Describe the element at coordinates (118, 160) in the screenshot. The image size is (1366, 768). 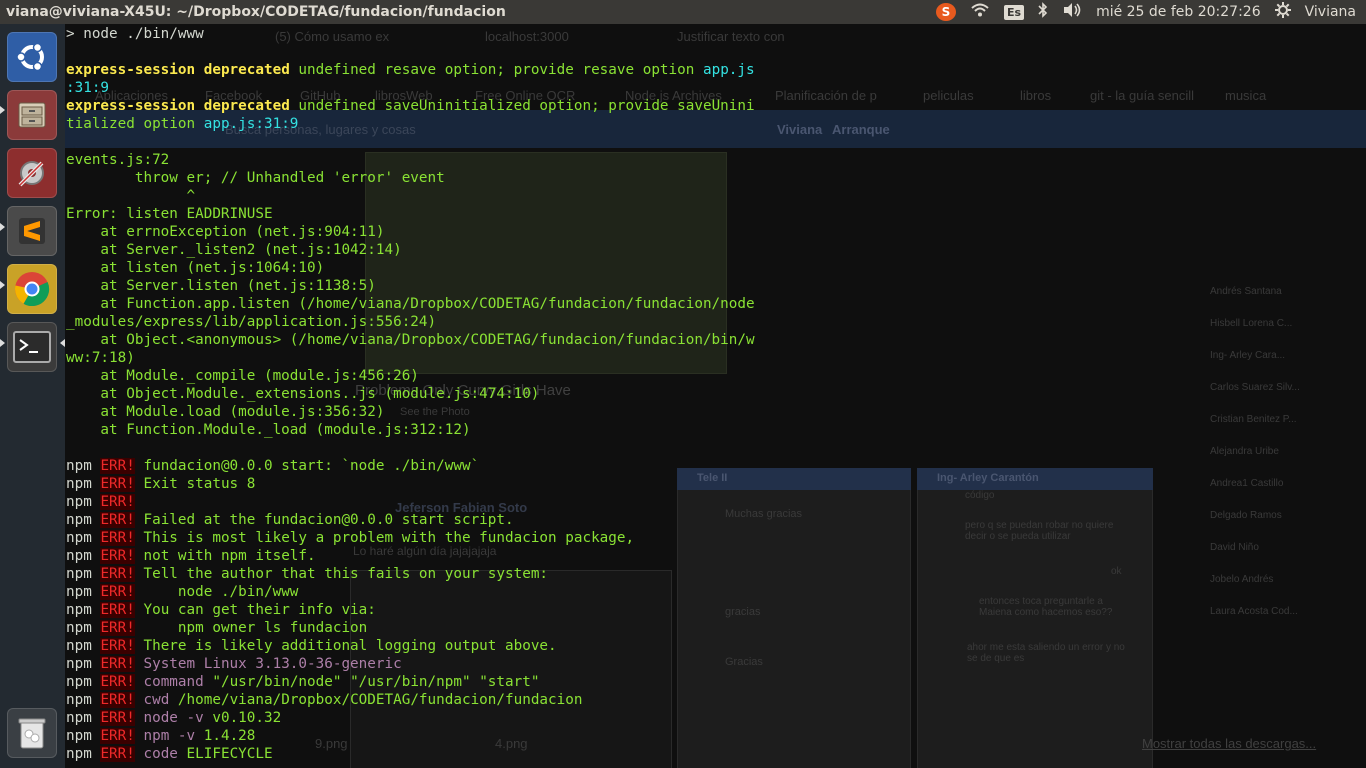
I see `terminal-text: events.js:72` at that location.